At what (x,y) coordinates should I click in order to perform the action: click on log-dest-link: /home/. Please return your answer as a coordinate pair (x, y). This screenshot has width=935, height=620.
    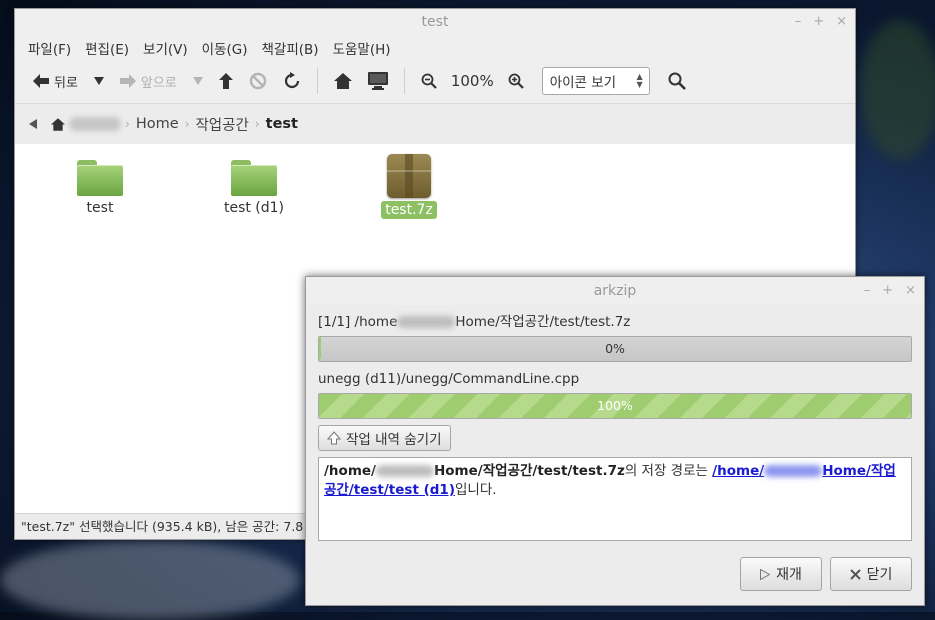
    Looking at the image, I should click on (738, 471).